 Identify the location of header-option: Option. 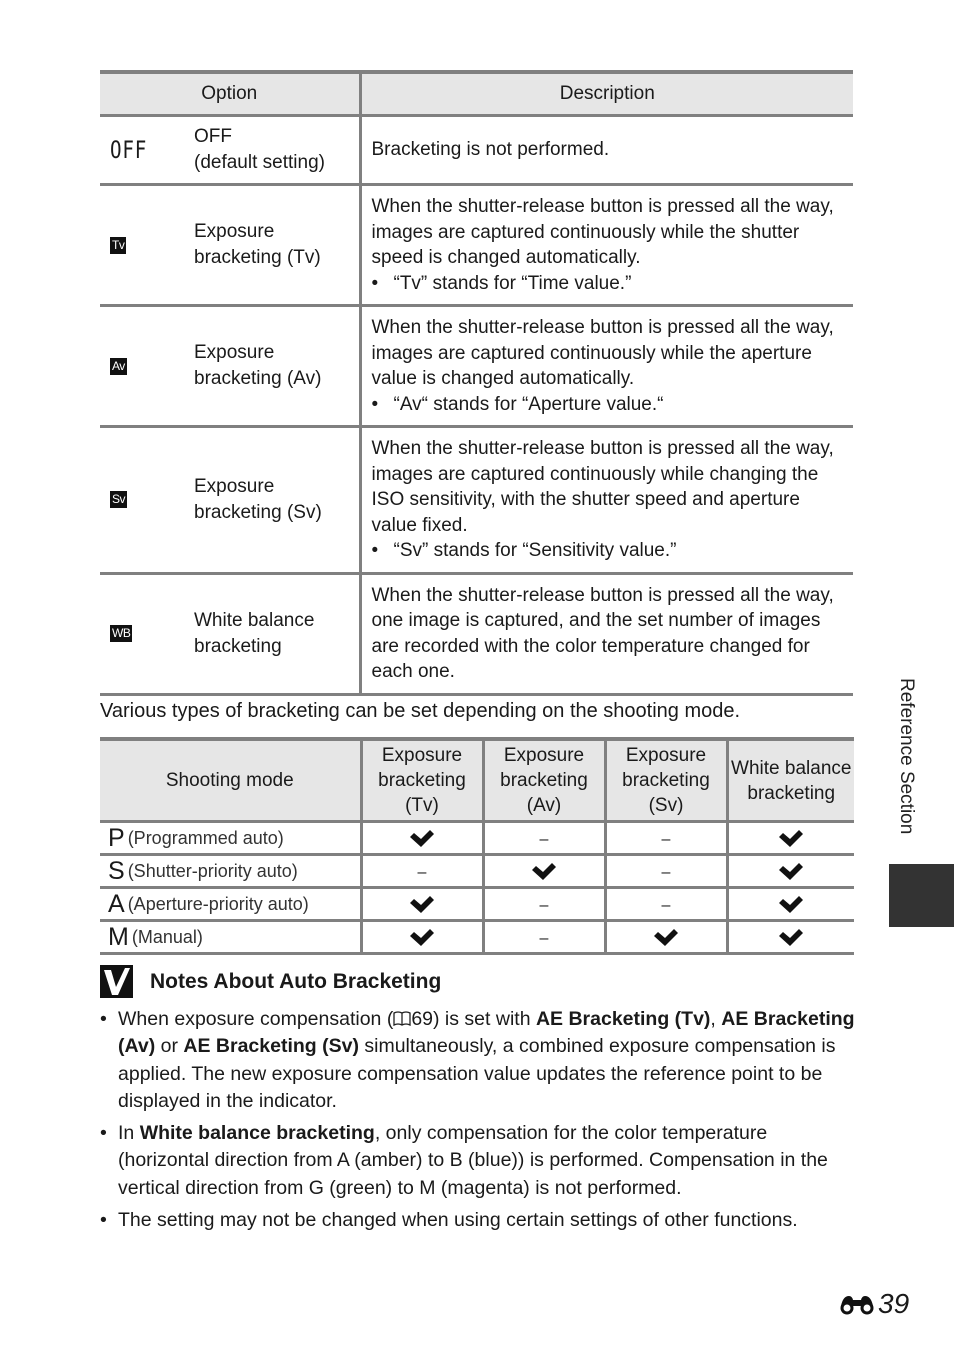
(231, 94).